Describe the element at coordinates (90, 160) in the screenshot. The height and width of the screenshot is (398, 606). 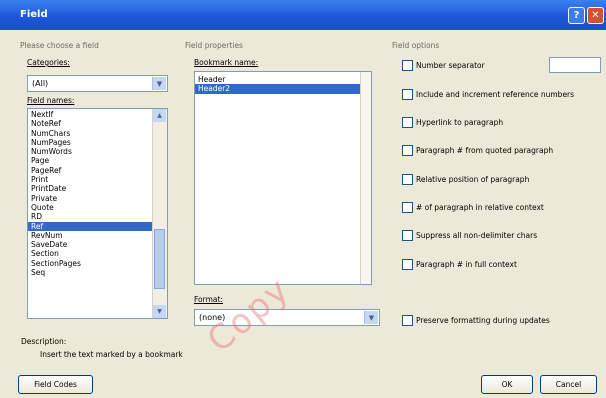
I see `field-name-item: Page` at that location.